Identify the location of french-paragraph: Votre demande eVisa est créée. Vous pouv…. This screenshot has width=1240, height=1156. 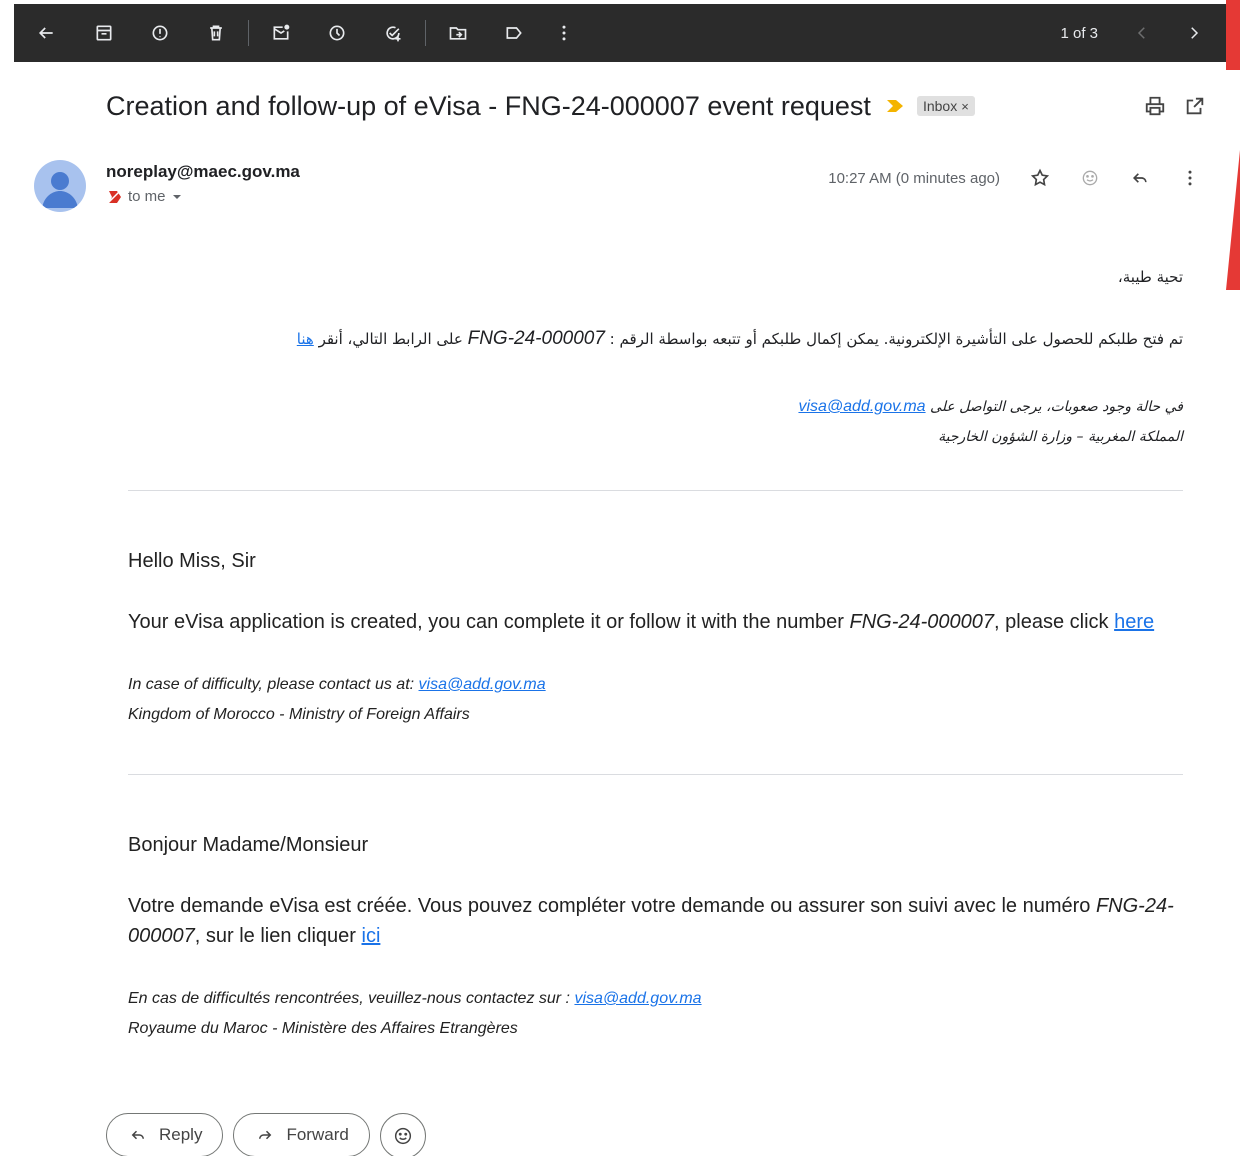
(658, 921).